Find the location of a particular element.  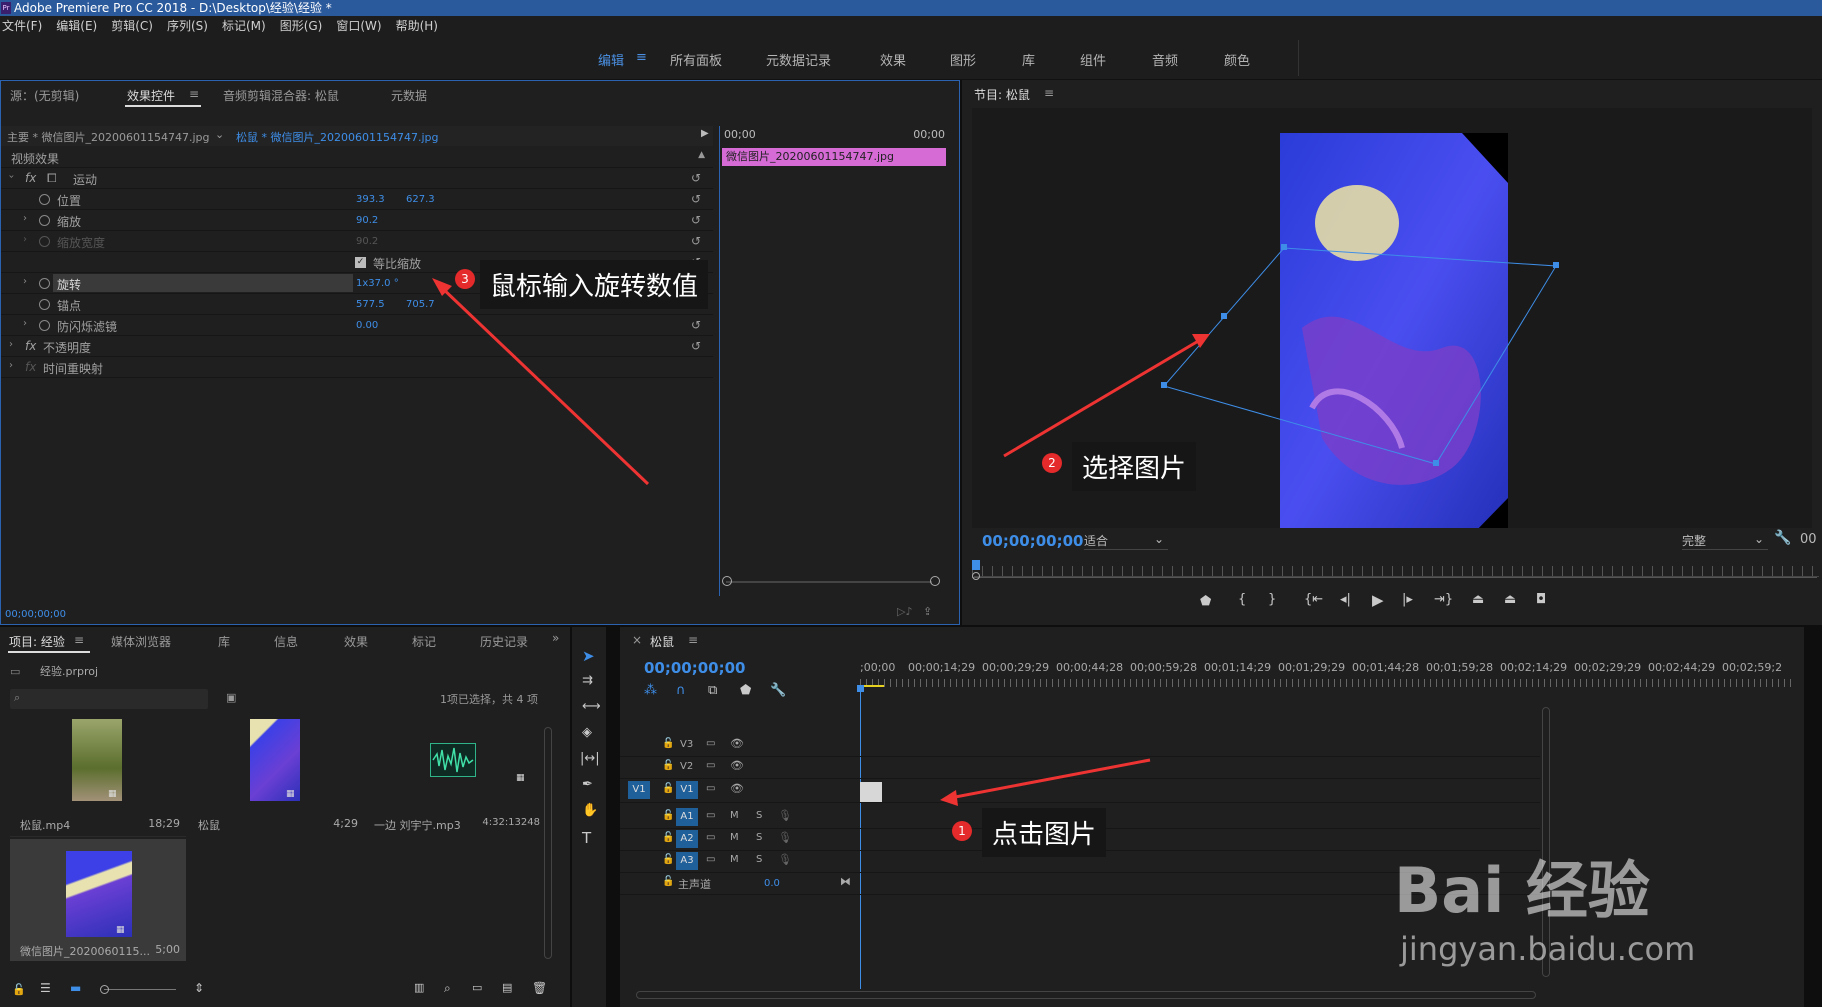

annotation-badge-1: 1 is located at coordinates (962, 831).